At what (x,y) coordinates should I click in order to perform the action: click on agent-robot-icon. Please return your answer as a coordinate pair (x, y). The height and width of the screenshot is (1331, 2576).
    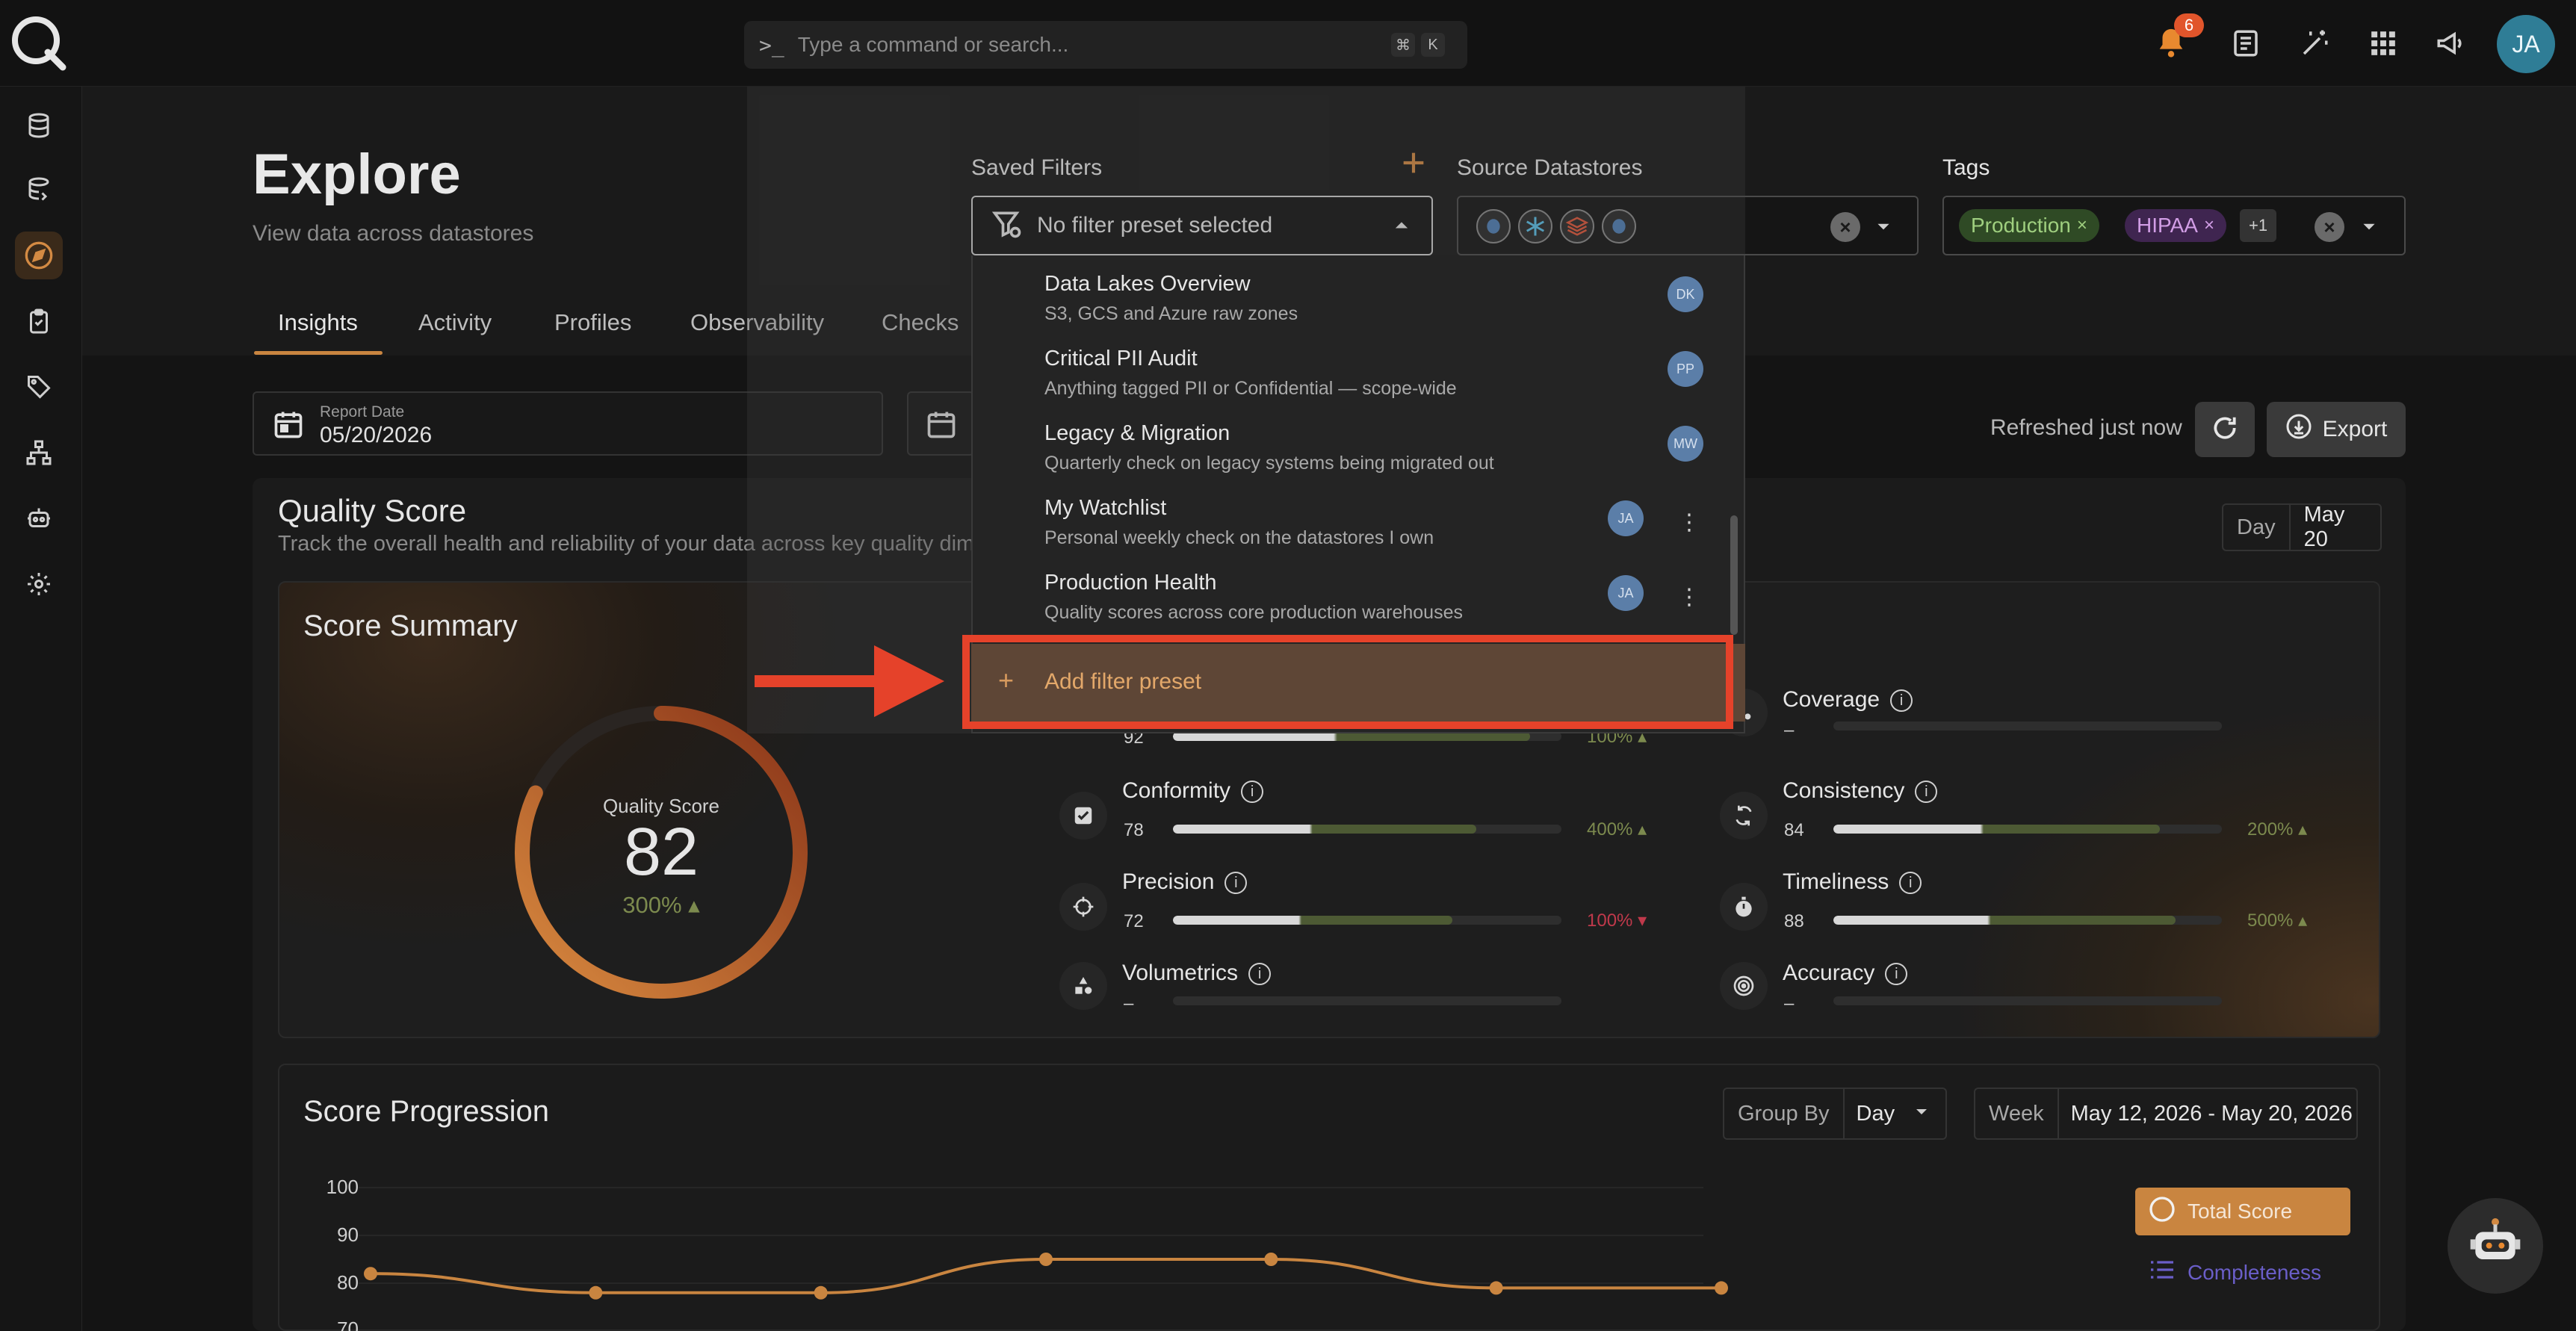
    Looking at the image, I should click on (39, 518).